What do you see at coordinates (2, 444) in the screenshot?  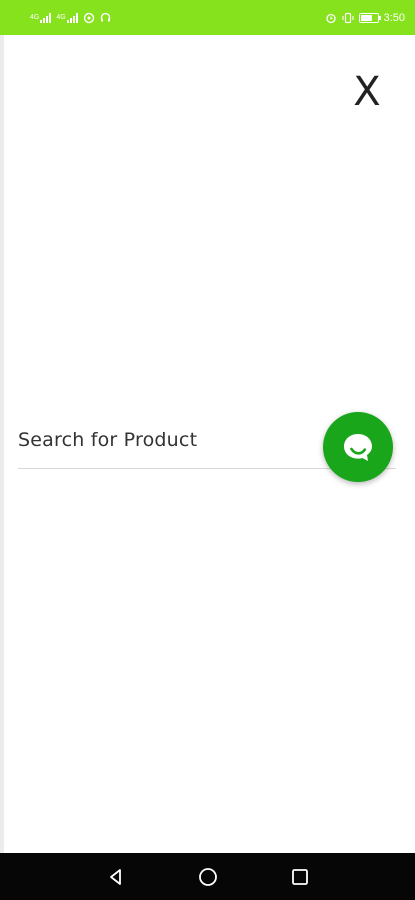 I see `left-edge-strip` at bounding box center [2, 444].